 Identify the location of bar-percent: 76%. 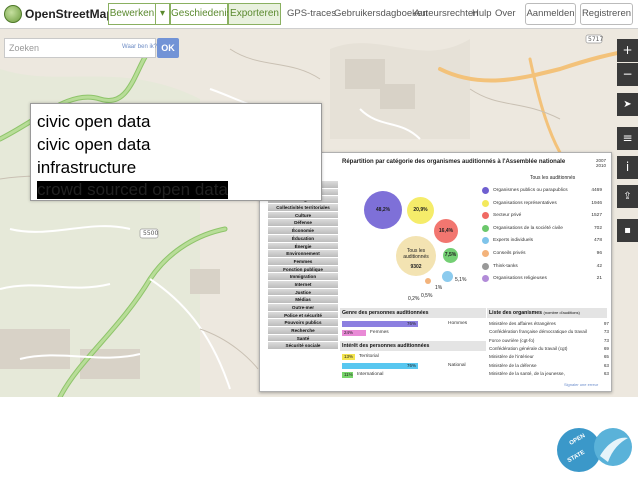
(411, 323).